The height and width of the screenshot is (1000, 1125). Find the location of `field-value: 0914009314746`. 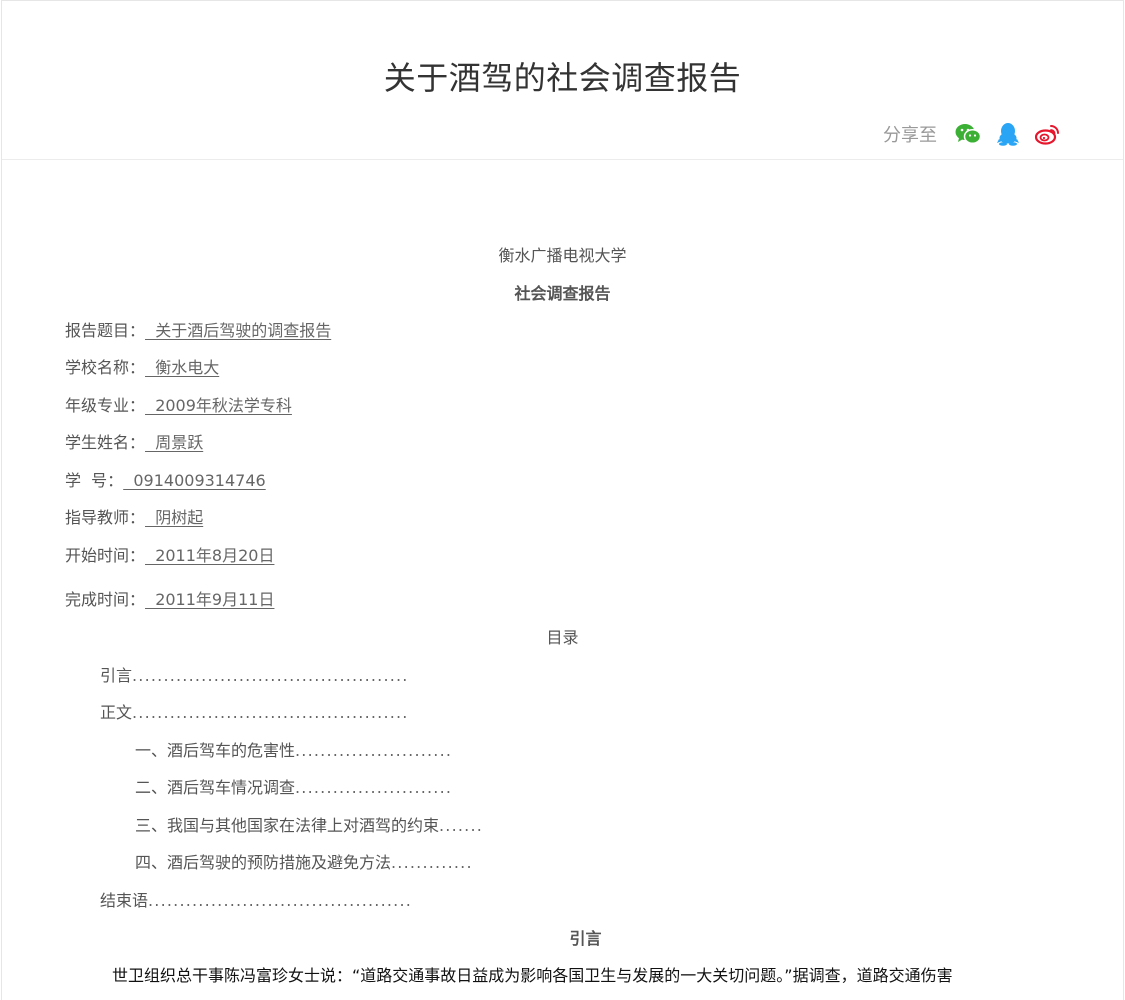

field-value: 0914009314746 is located at coordinates (194, 480).